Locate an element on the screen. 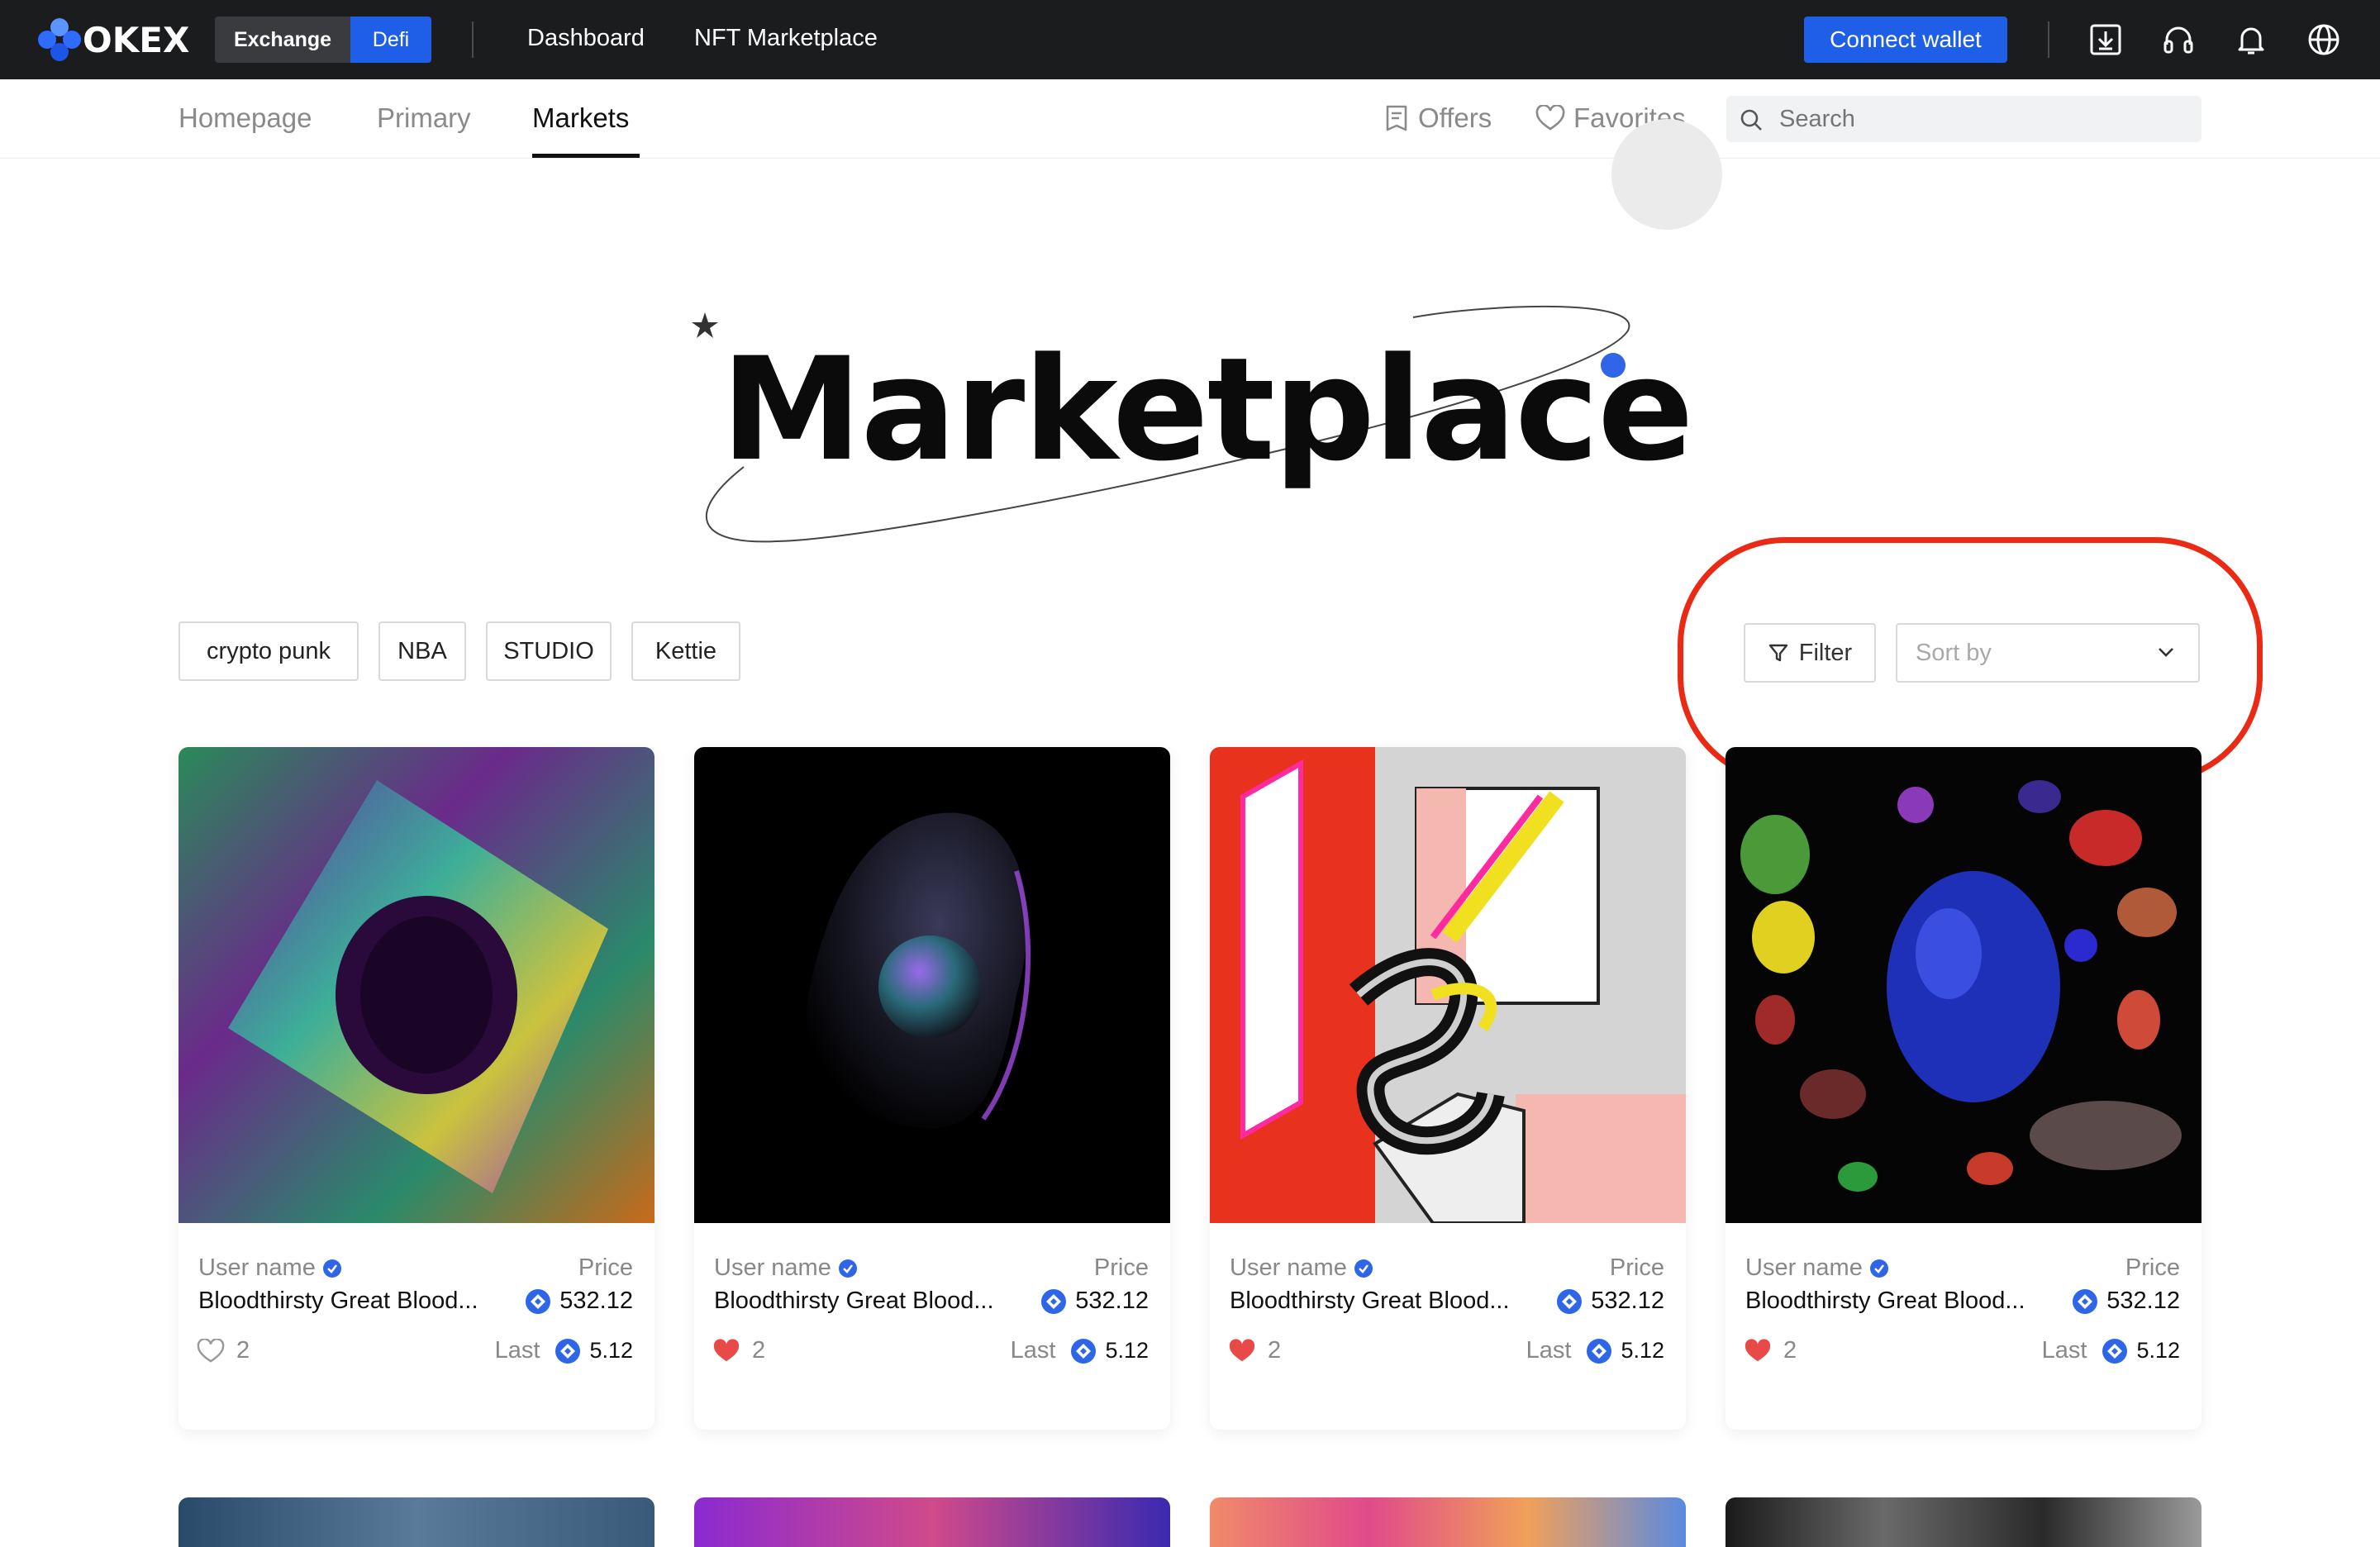 This screenshot has width=2380, height=1547. offers-link: Offers is located at coordinates (1437, 118).